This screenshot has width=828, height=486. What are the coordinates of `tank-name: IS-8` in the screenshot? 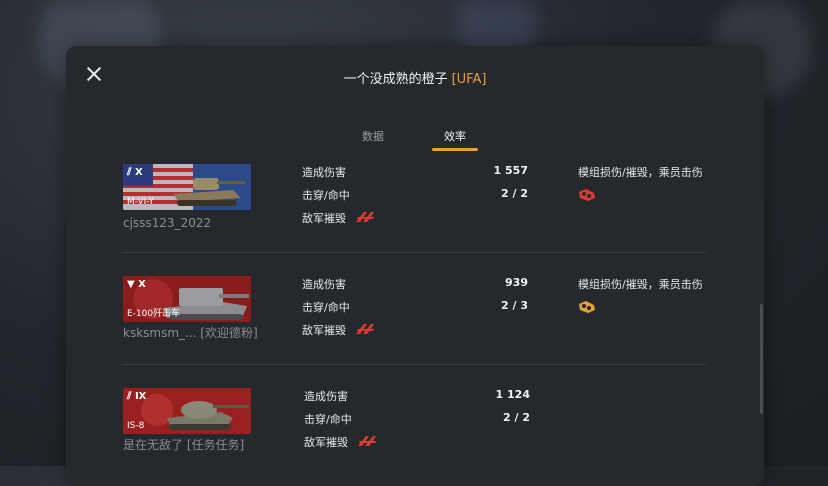 It's located at (136, 426).